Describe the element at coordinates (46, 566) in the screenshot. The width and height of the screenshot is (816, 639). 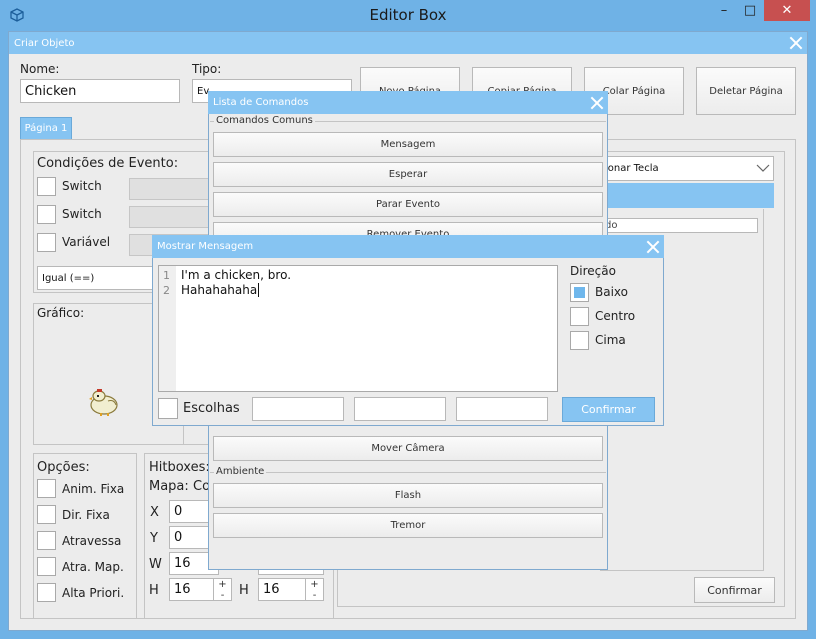
I see `atra-map-checkbox` at that location.